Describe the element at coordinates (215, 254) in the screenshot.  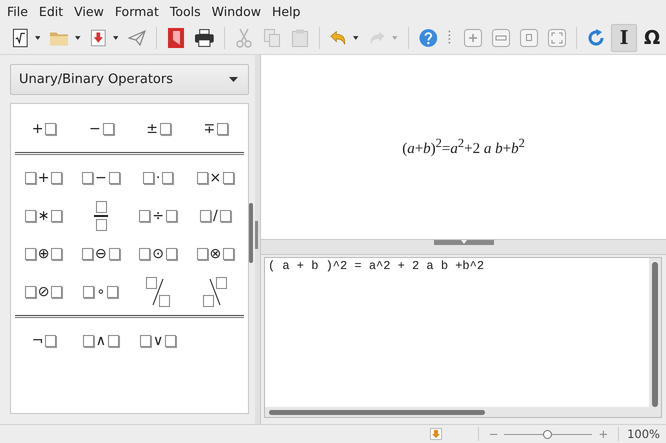
I see `palette-item: ⊗` at that location.